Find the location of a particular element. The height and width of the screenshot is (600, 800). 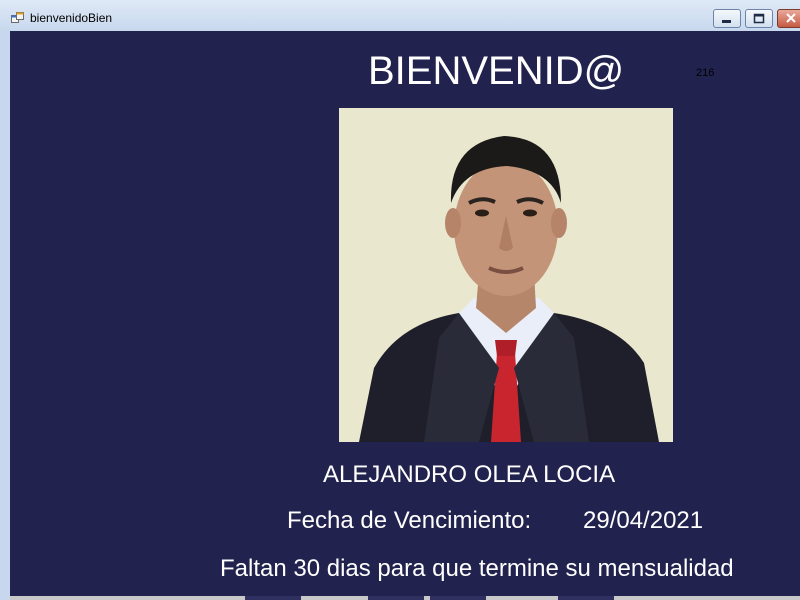

maximize-button is located at coordinates (759, 18).